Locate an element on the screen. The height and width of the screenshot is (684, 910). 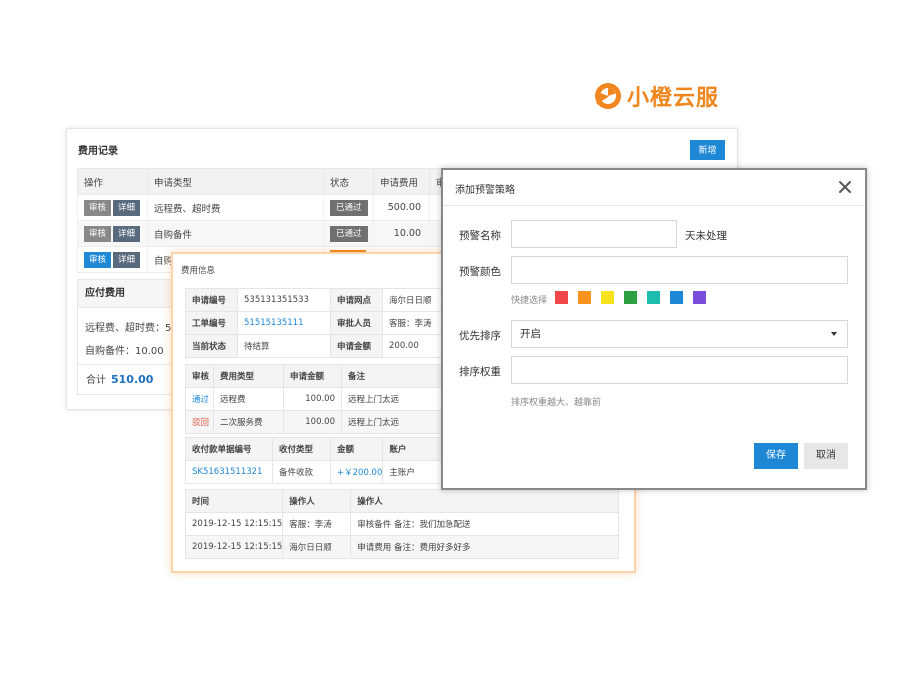
col-header-type: 申请类型 is located at coordinates (235, 181).